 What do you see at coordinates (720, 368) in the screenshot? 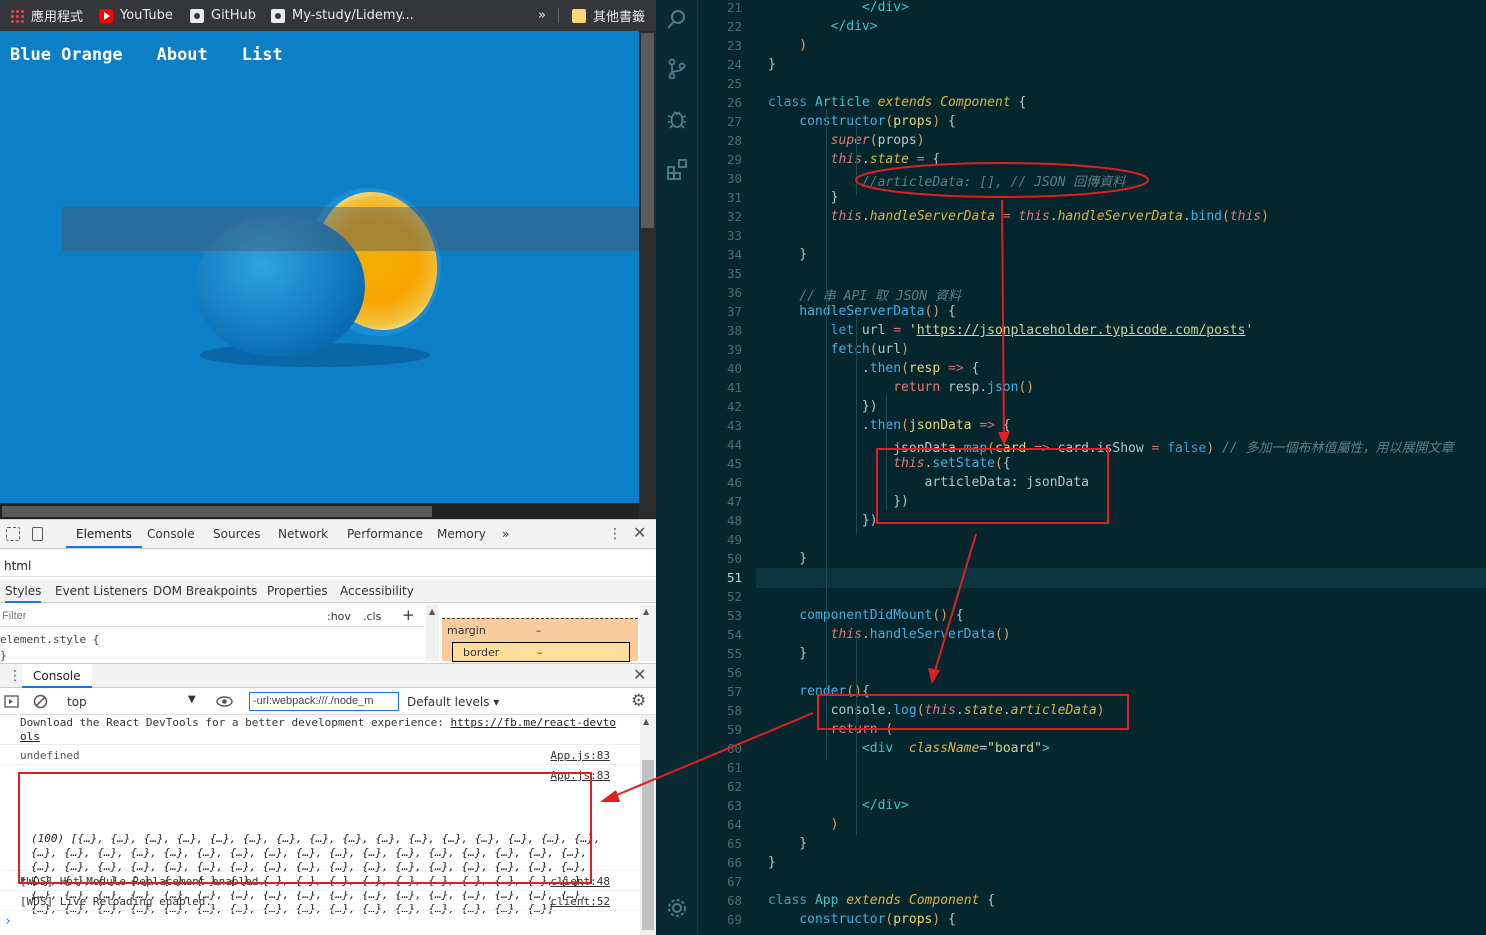
I see `line-number: 40` at bounding box center [720, 368].